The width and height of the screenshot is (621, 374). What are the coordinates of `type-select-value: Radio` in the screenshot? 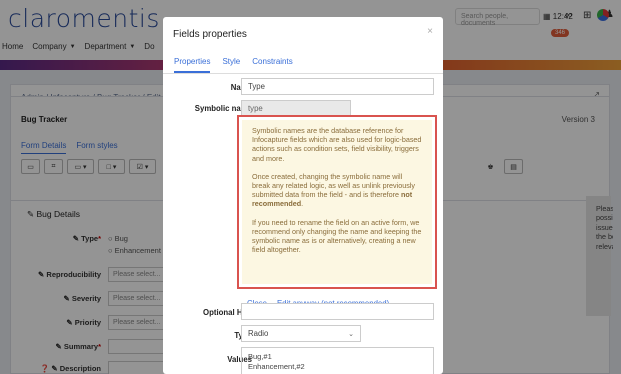 It's located at (258, 333).